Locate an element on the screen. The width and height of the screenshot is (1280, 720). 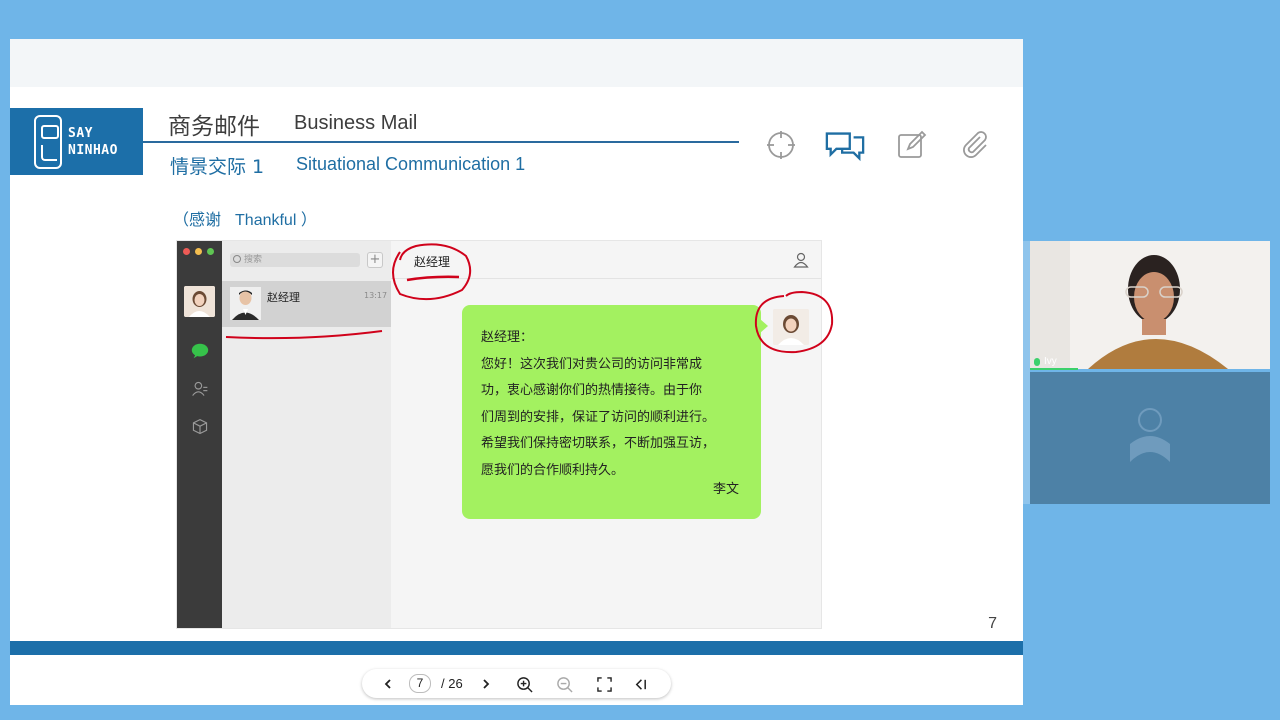
message-line-6: 愿我们的合作顺利持久。 is located at coordinates (553, 470).